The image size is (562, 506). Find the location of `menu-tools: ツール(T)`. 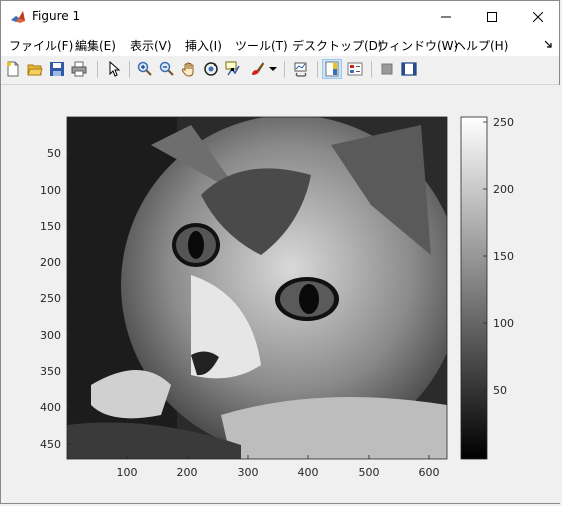

menu-tools: ツール(T) is located at coordinates (261, 45).